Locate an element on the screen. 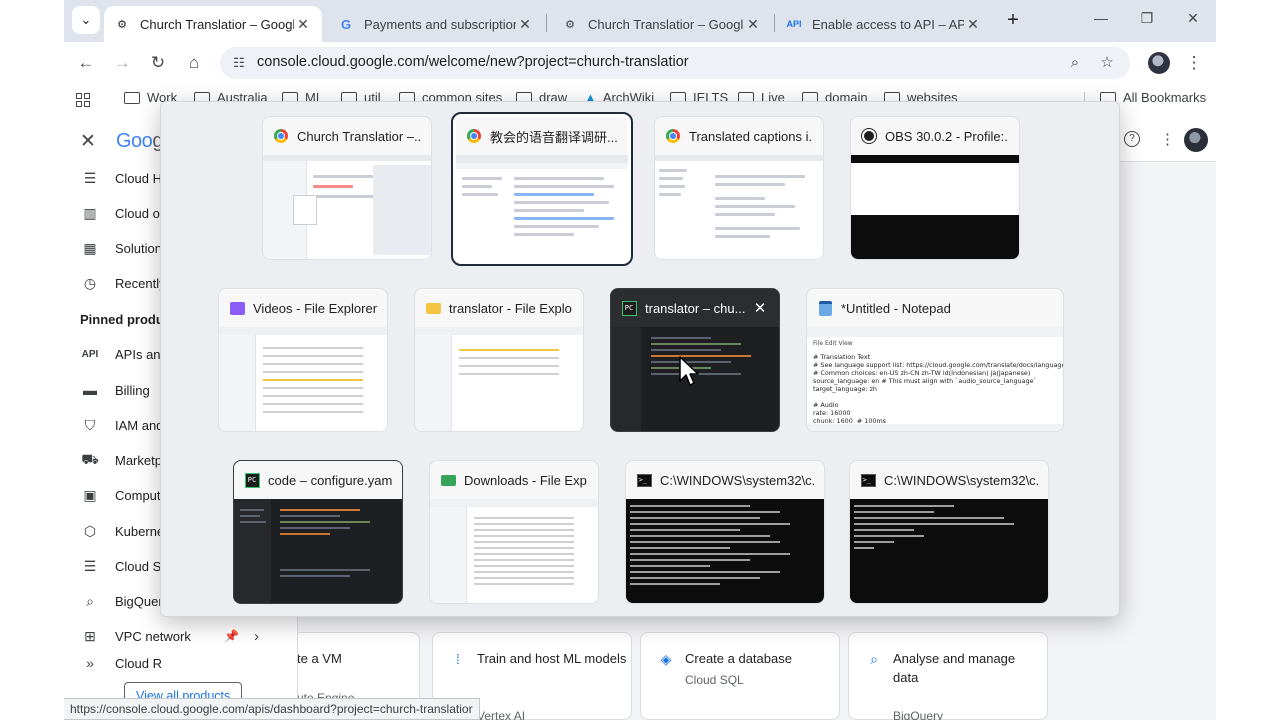 The width and height of the screenshot is (1280, 720). card-subtitle: BigQuery is located at coordinates (918, 714).